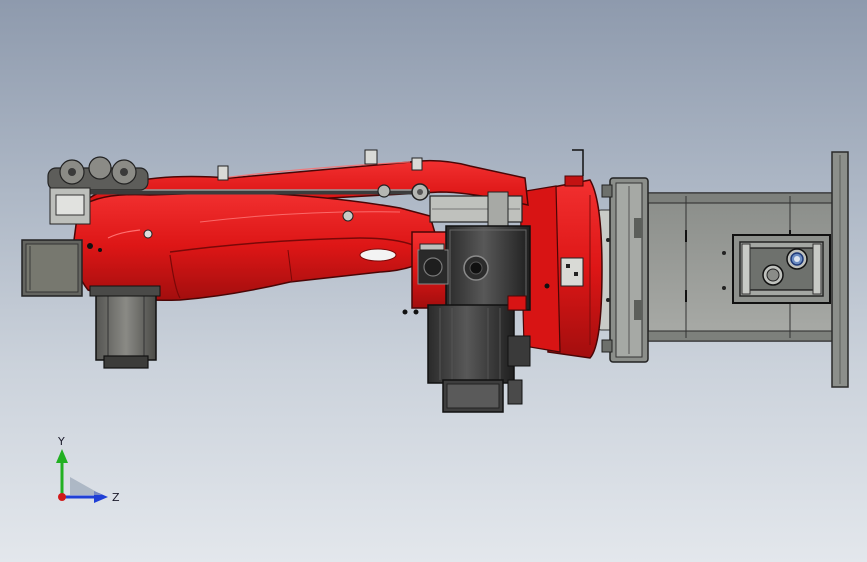 The image size is (867, 562). Describe the element at coordinates (561, 254) in the screenshot. I see `red-joint-housing` at that location.